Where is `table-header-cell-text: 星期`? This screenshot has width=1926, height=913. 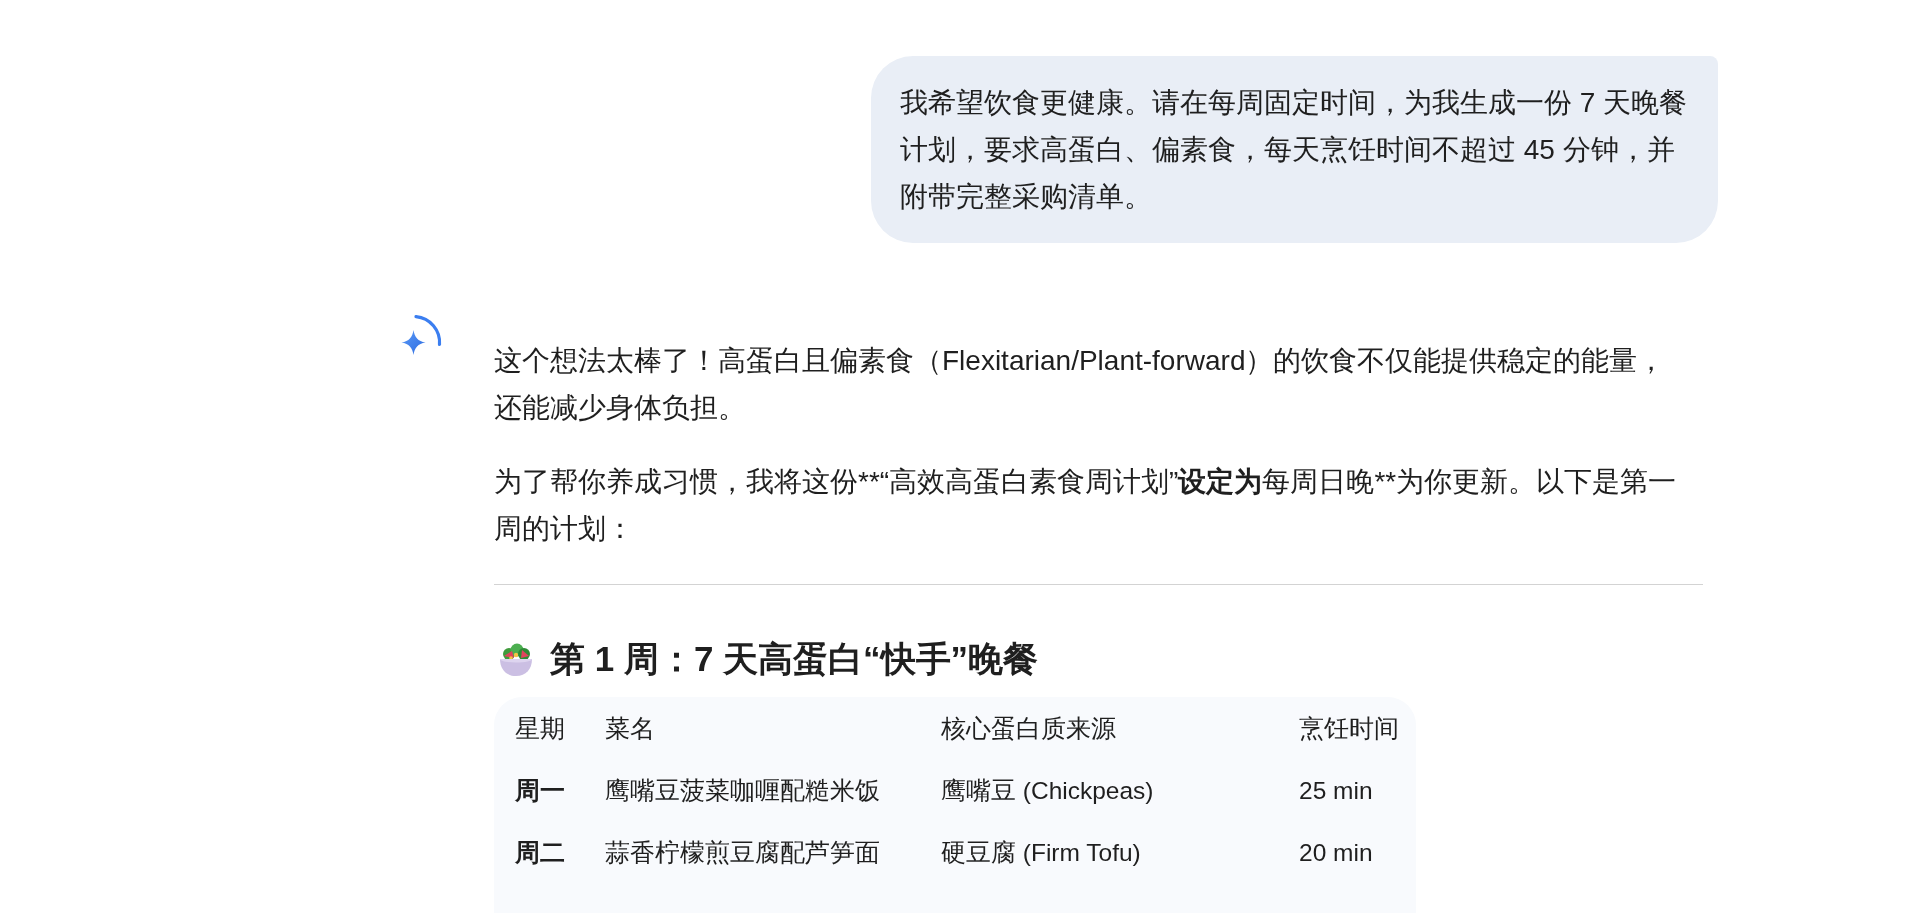
table-header-cell-text: 星期 is located at coordinates (540, 728).